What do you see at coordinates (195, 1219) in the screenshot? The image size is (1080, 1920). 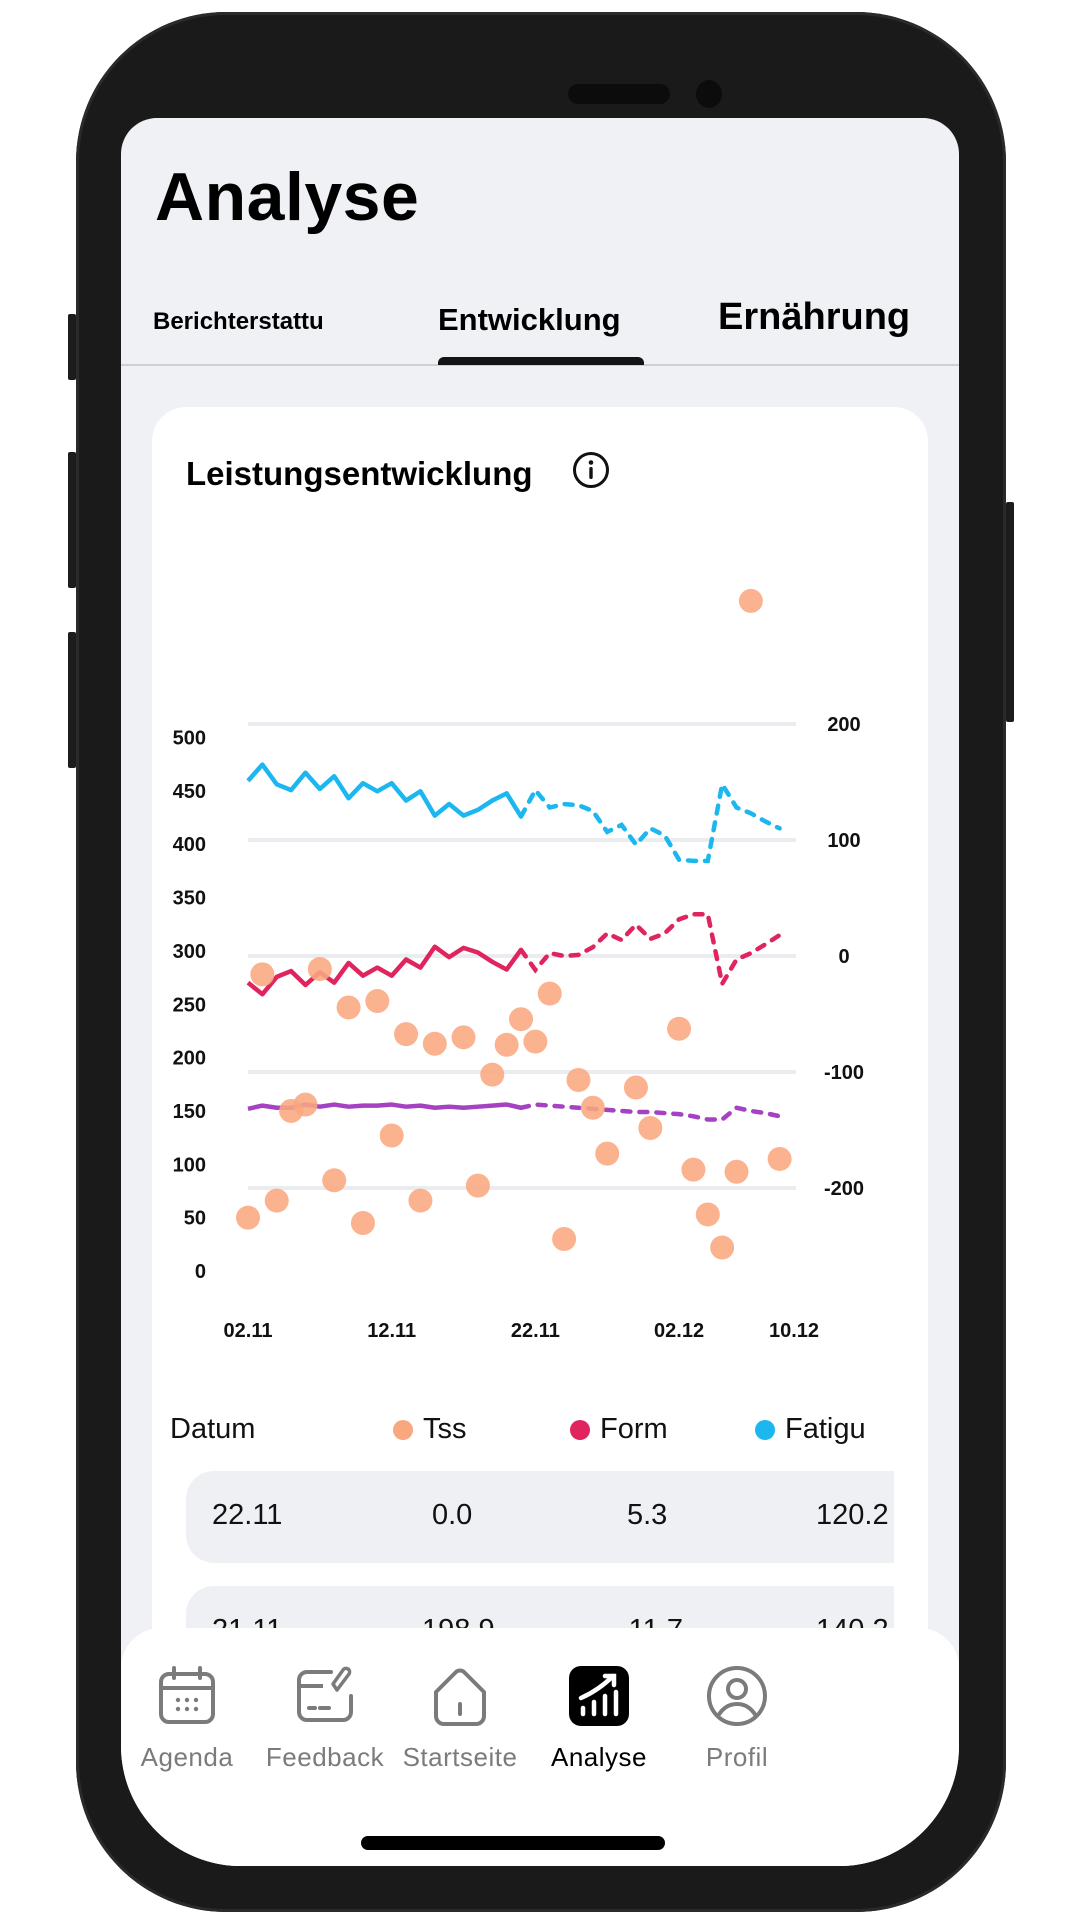 I see `y-left-tick-label: 50` at bounding box center [195, 1219].